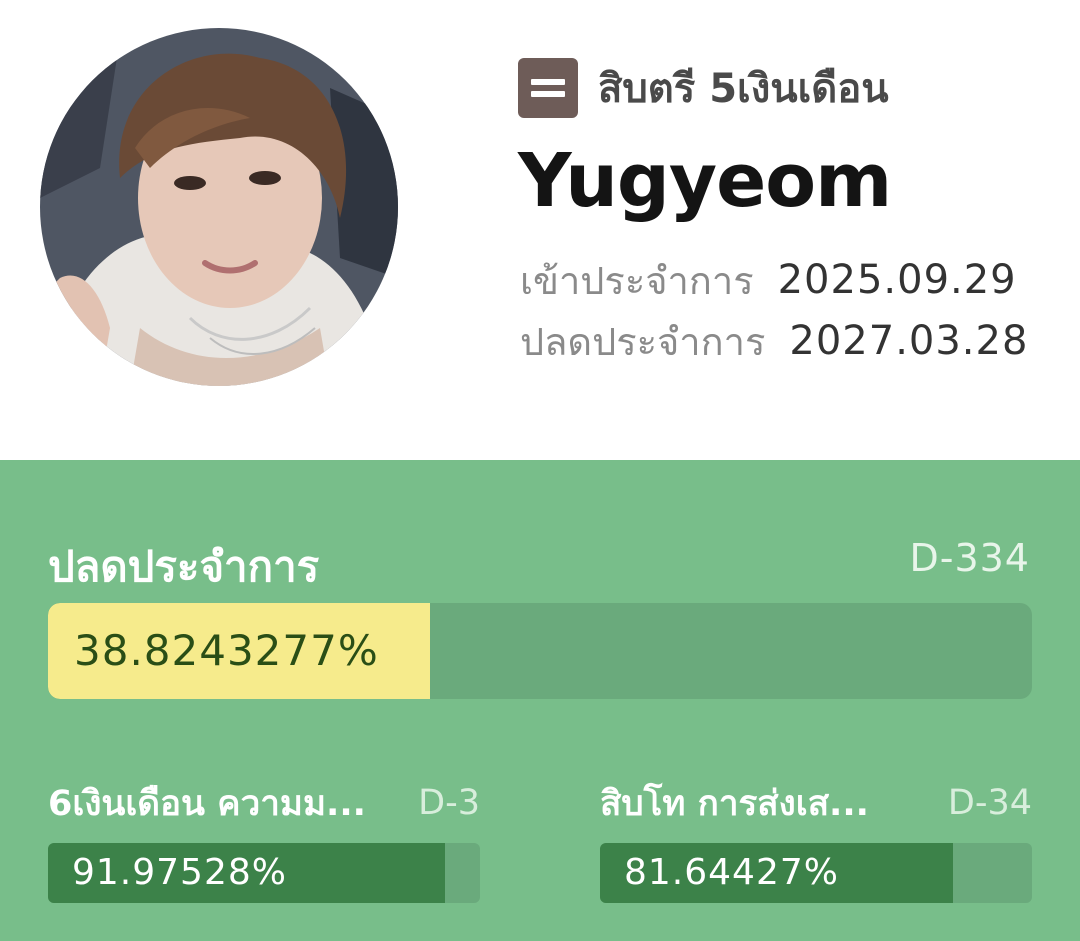  Describe the element at coordinates (731, 872) in the screenshot. I see `promotion-progress-percent: 81.64427%` at that location.